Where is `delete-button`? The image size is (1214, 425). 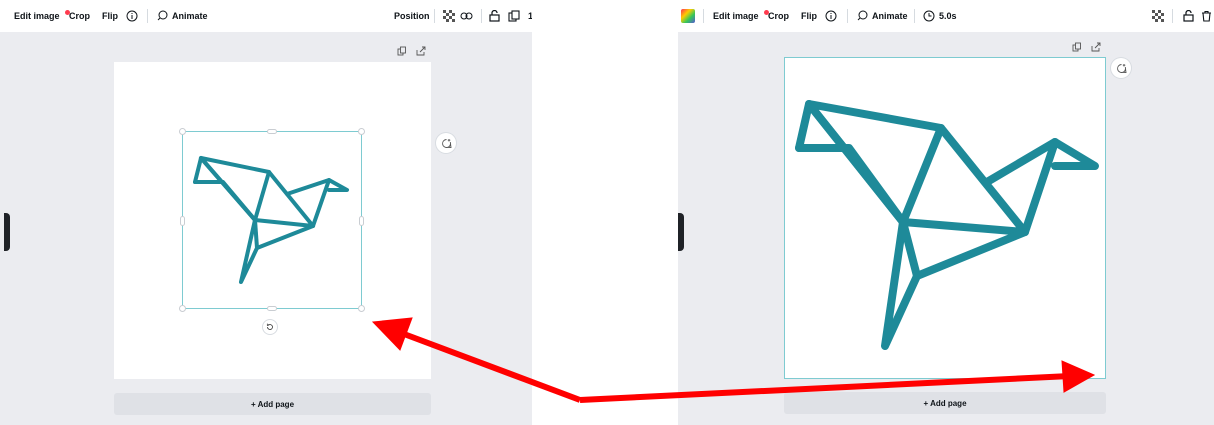
delete-button is located at coordinates (1206, 16).